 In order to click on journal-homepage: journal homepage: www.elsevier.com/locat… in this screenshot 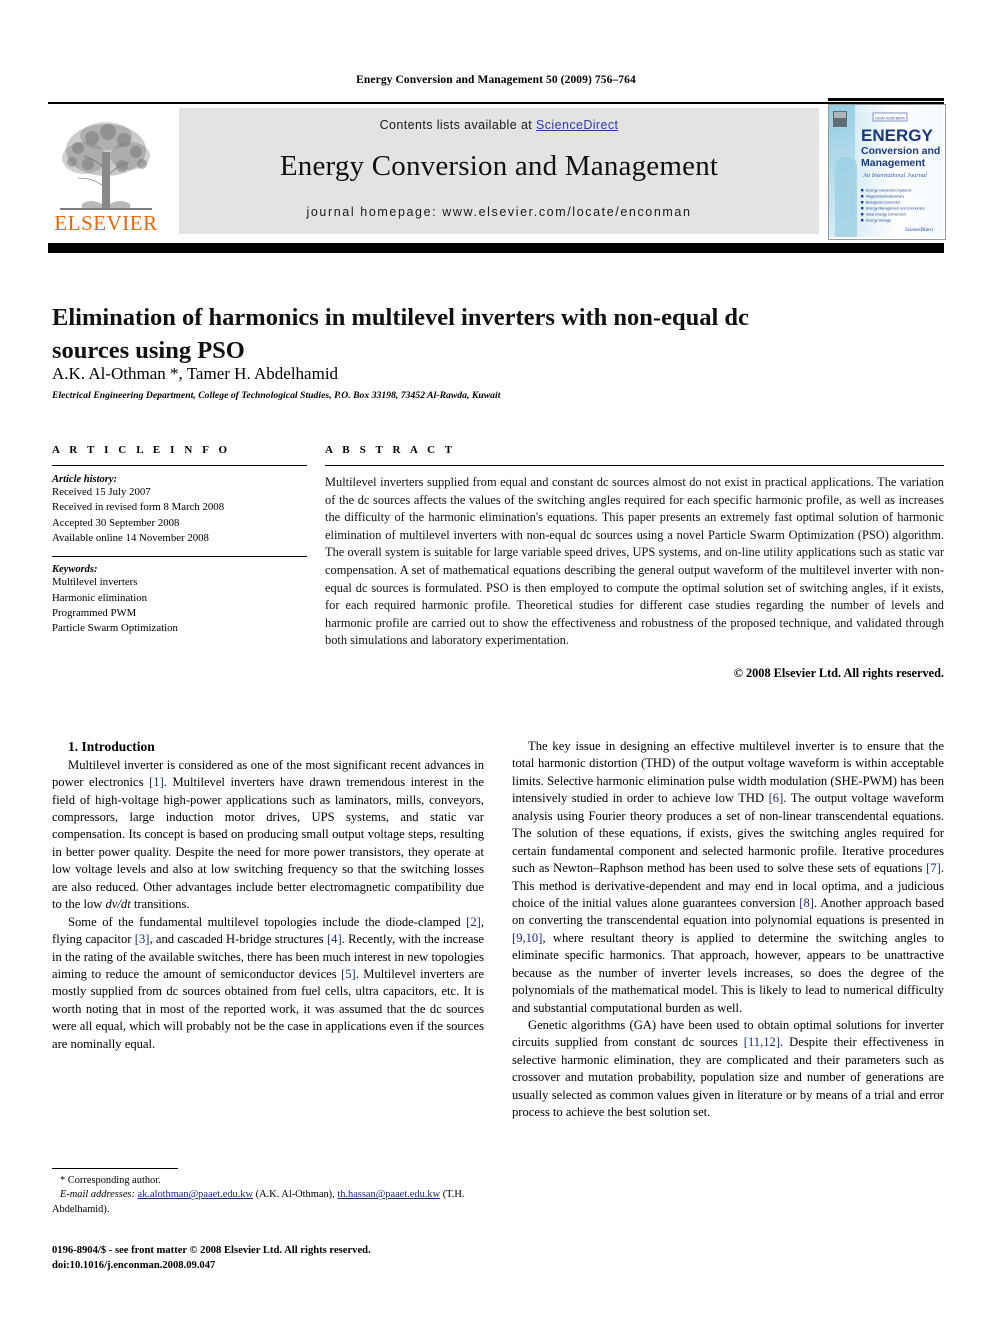, I will do `click(499, 212)`.